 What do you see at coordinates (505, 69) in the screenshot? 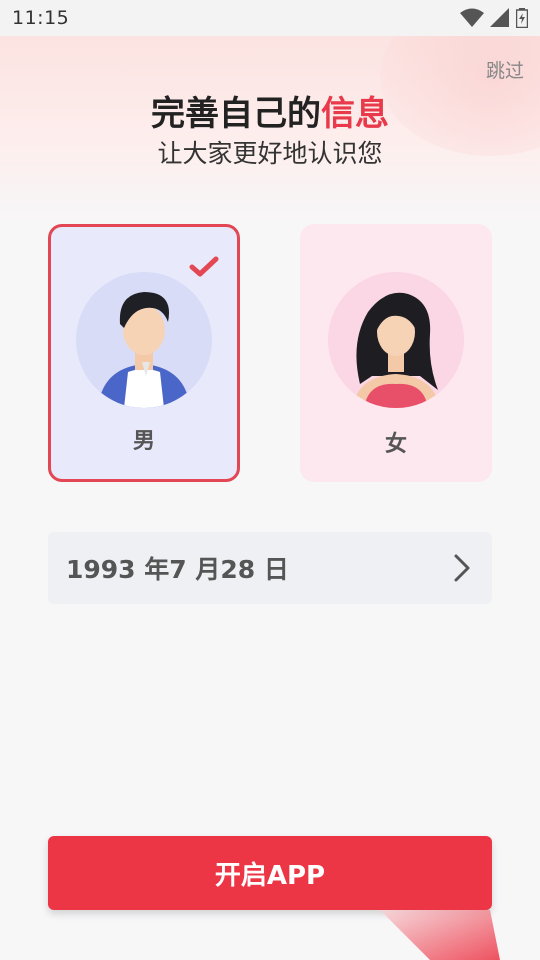
I see `skip-button: 跳过` at bounding box center [505, 69].